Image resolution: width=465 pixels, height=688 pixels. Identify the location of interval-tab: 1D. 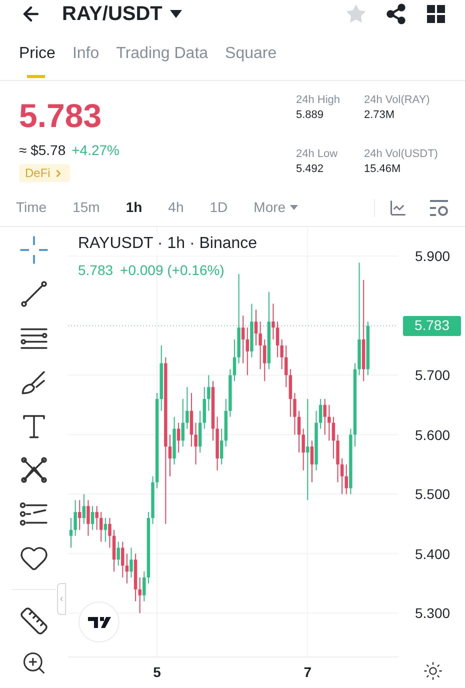
(219, 207).